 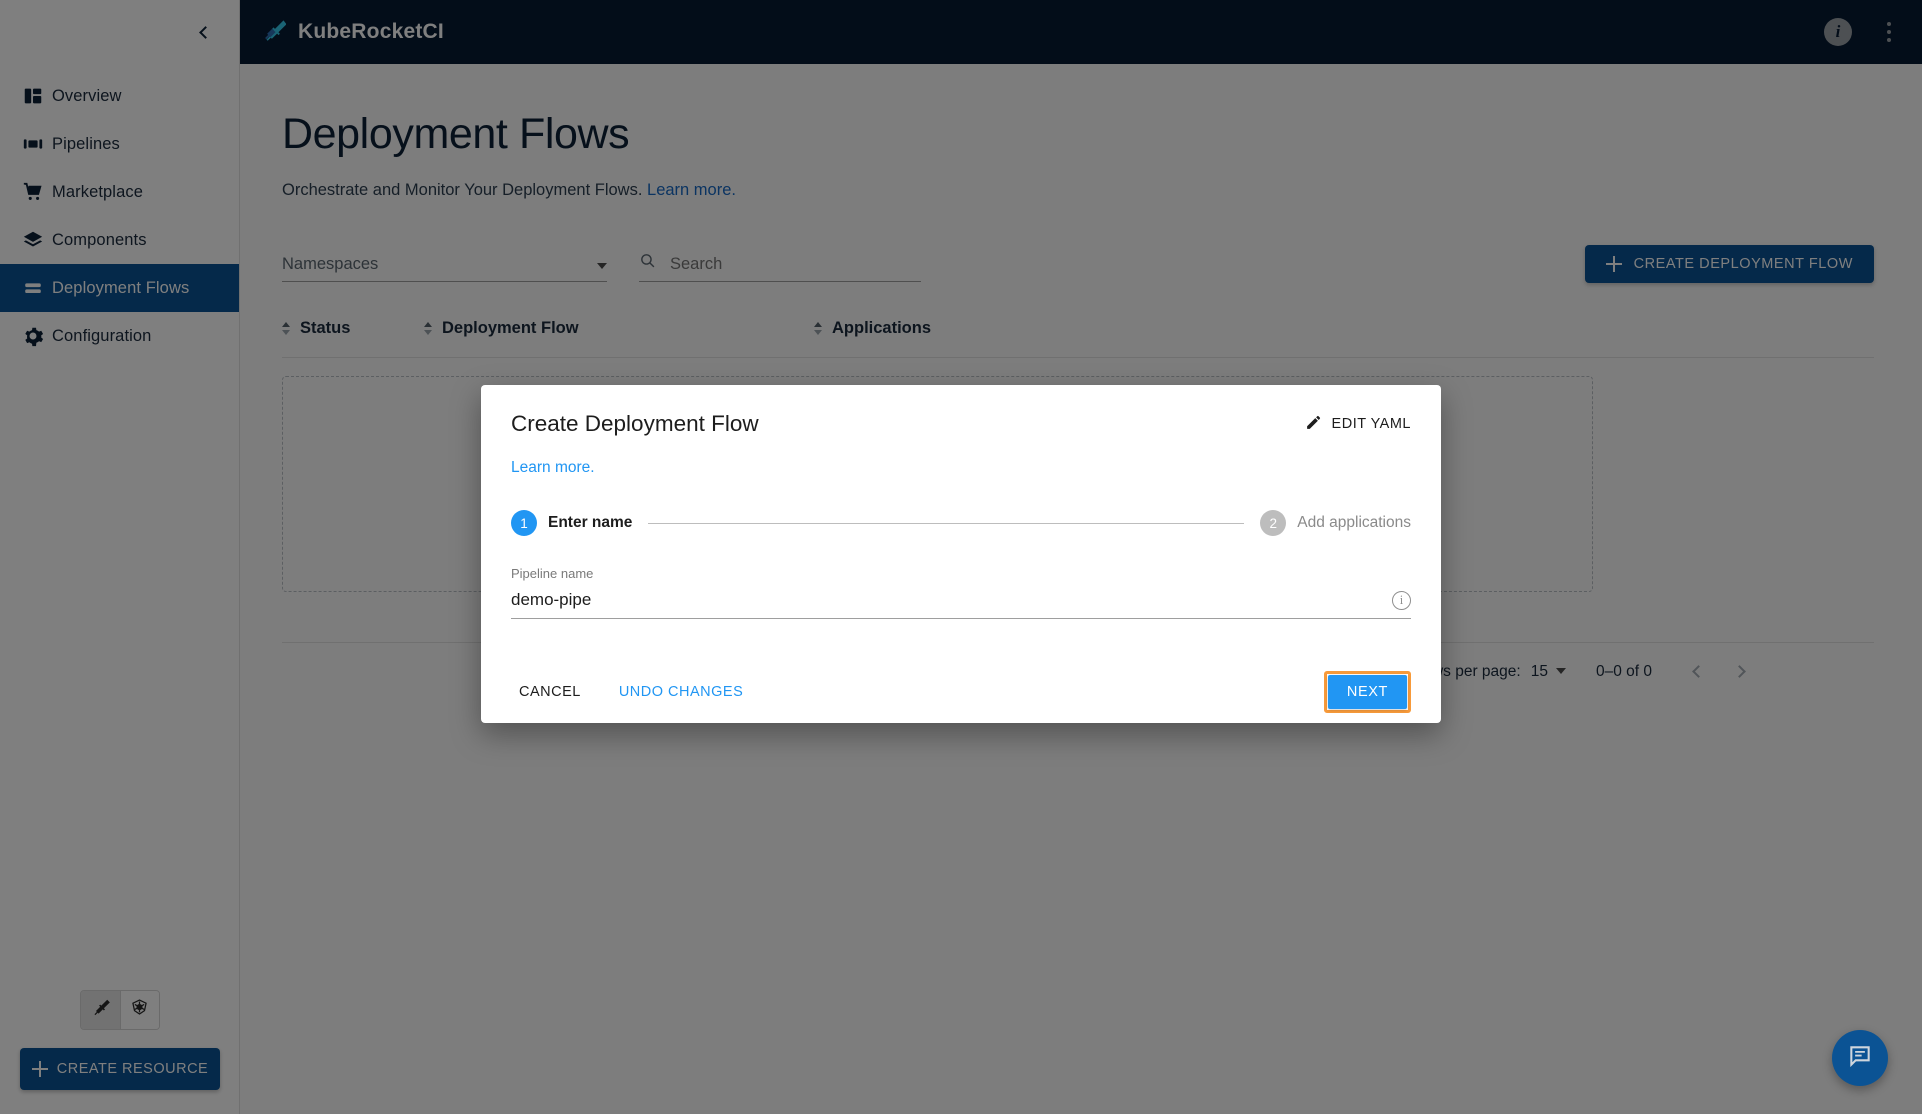 I want to click on chat-support-button, so click(x=1860, y=1058).